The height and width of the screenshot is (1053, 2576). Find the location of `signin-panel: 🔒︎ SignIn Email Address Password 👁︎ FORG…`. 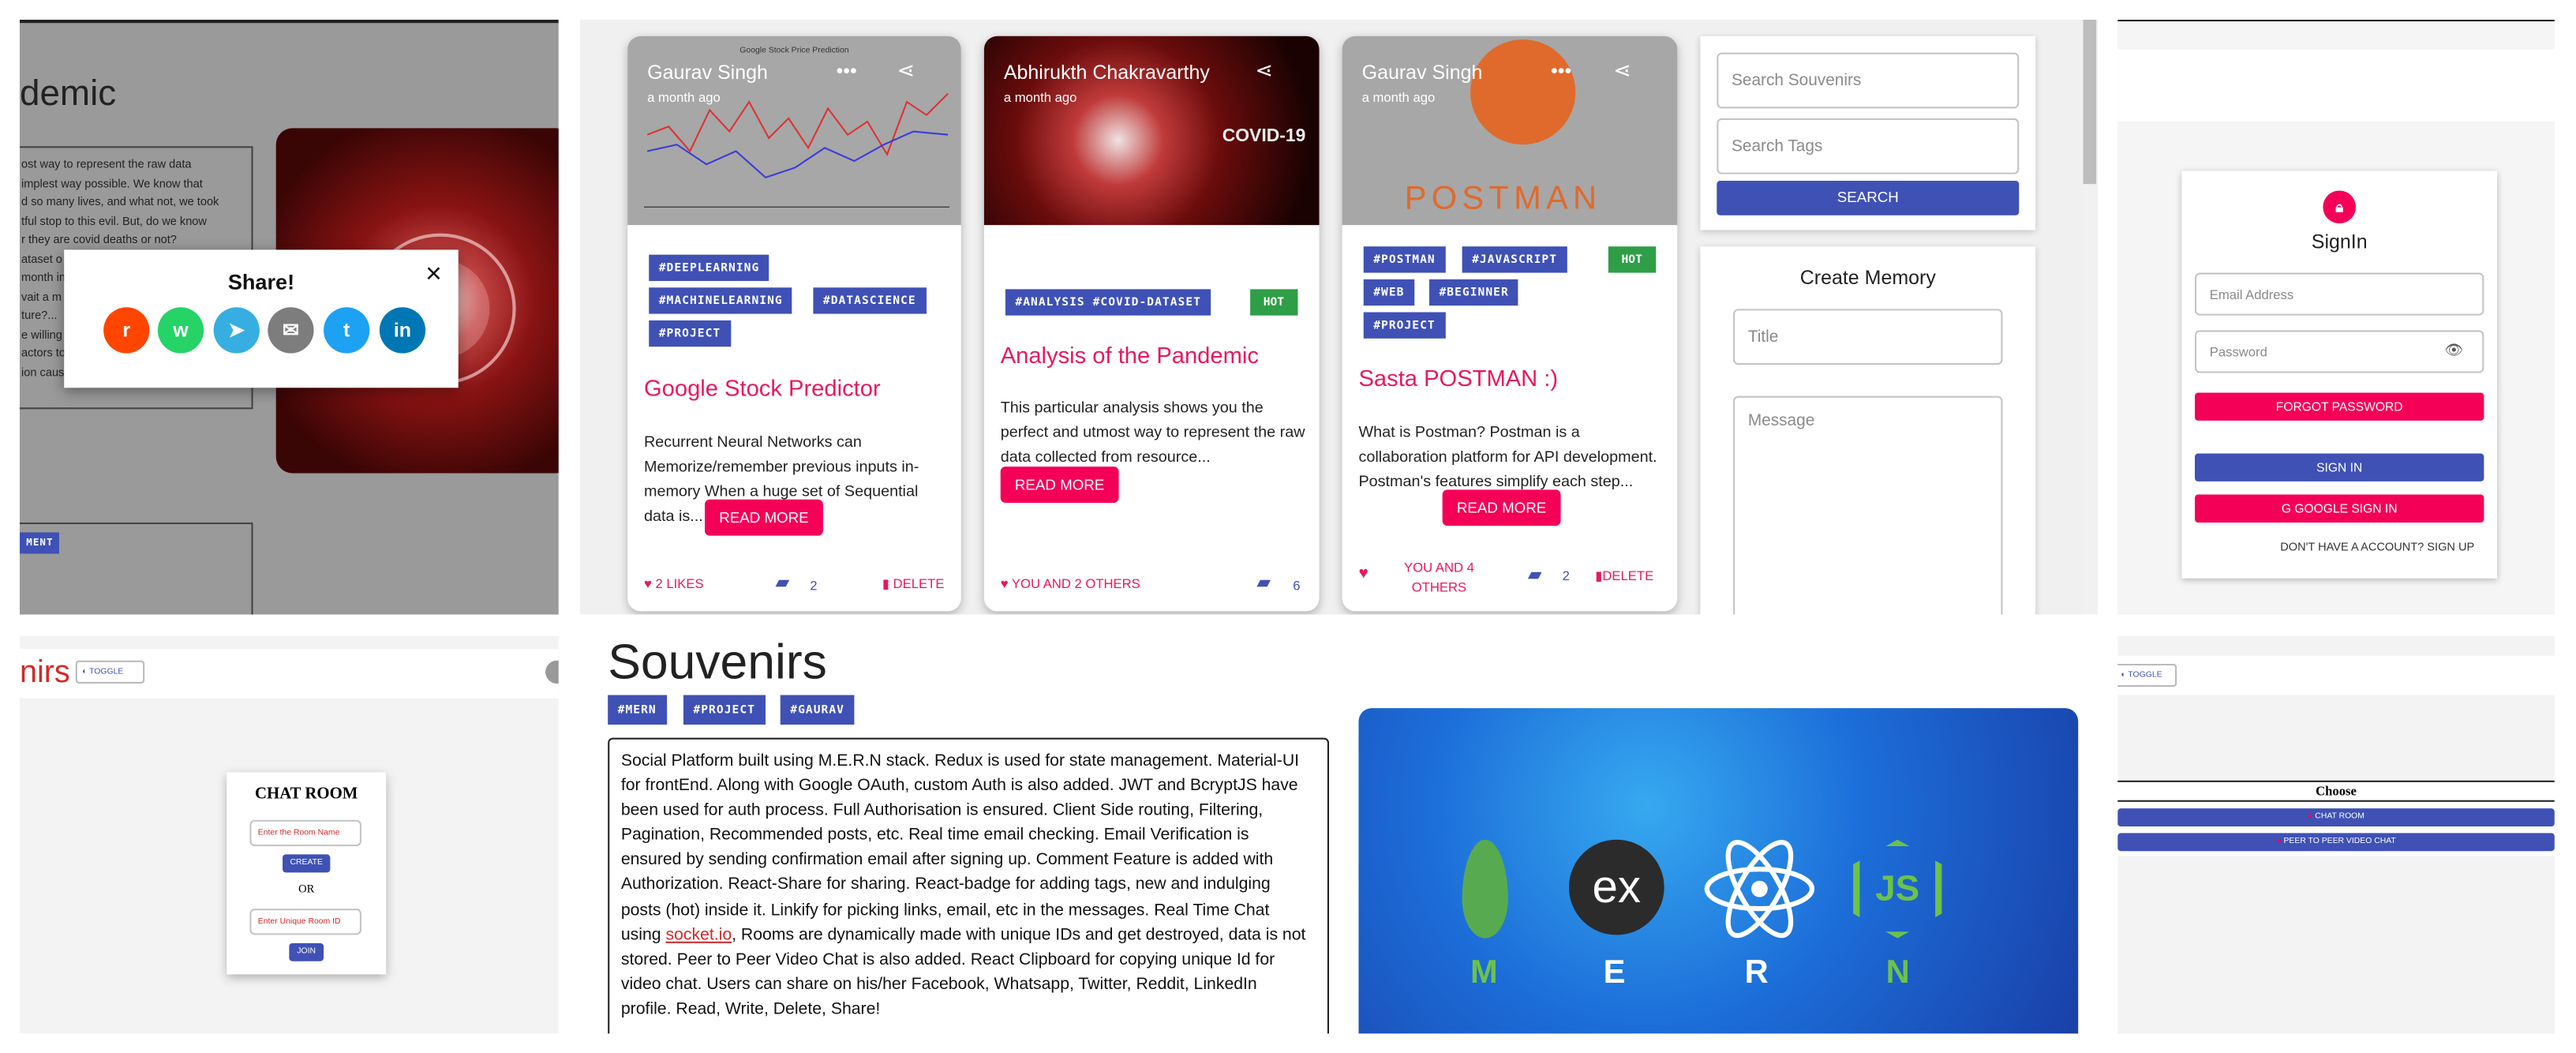

signin-panel: 🔒︎ SignIn Email Address Password 👁︎ FORG… is located at coordinates (2336, 317).